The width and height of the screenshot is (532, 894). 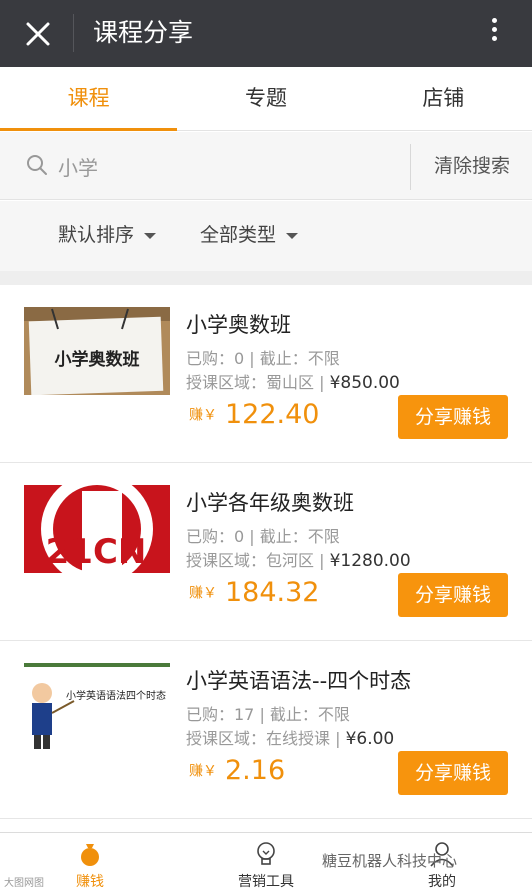 I want to click on search-divider, so click(x=410, y=167).